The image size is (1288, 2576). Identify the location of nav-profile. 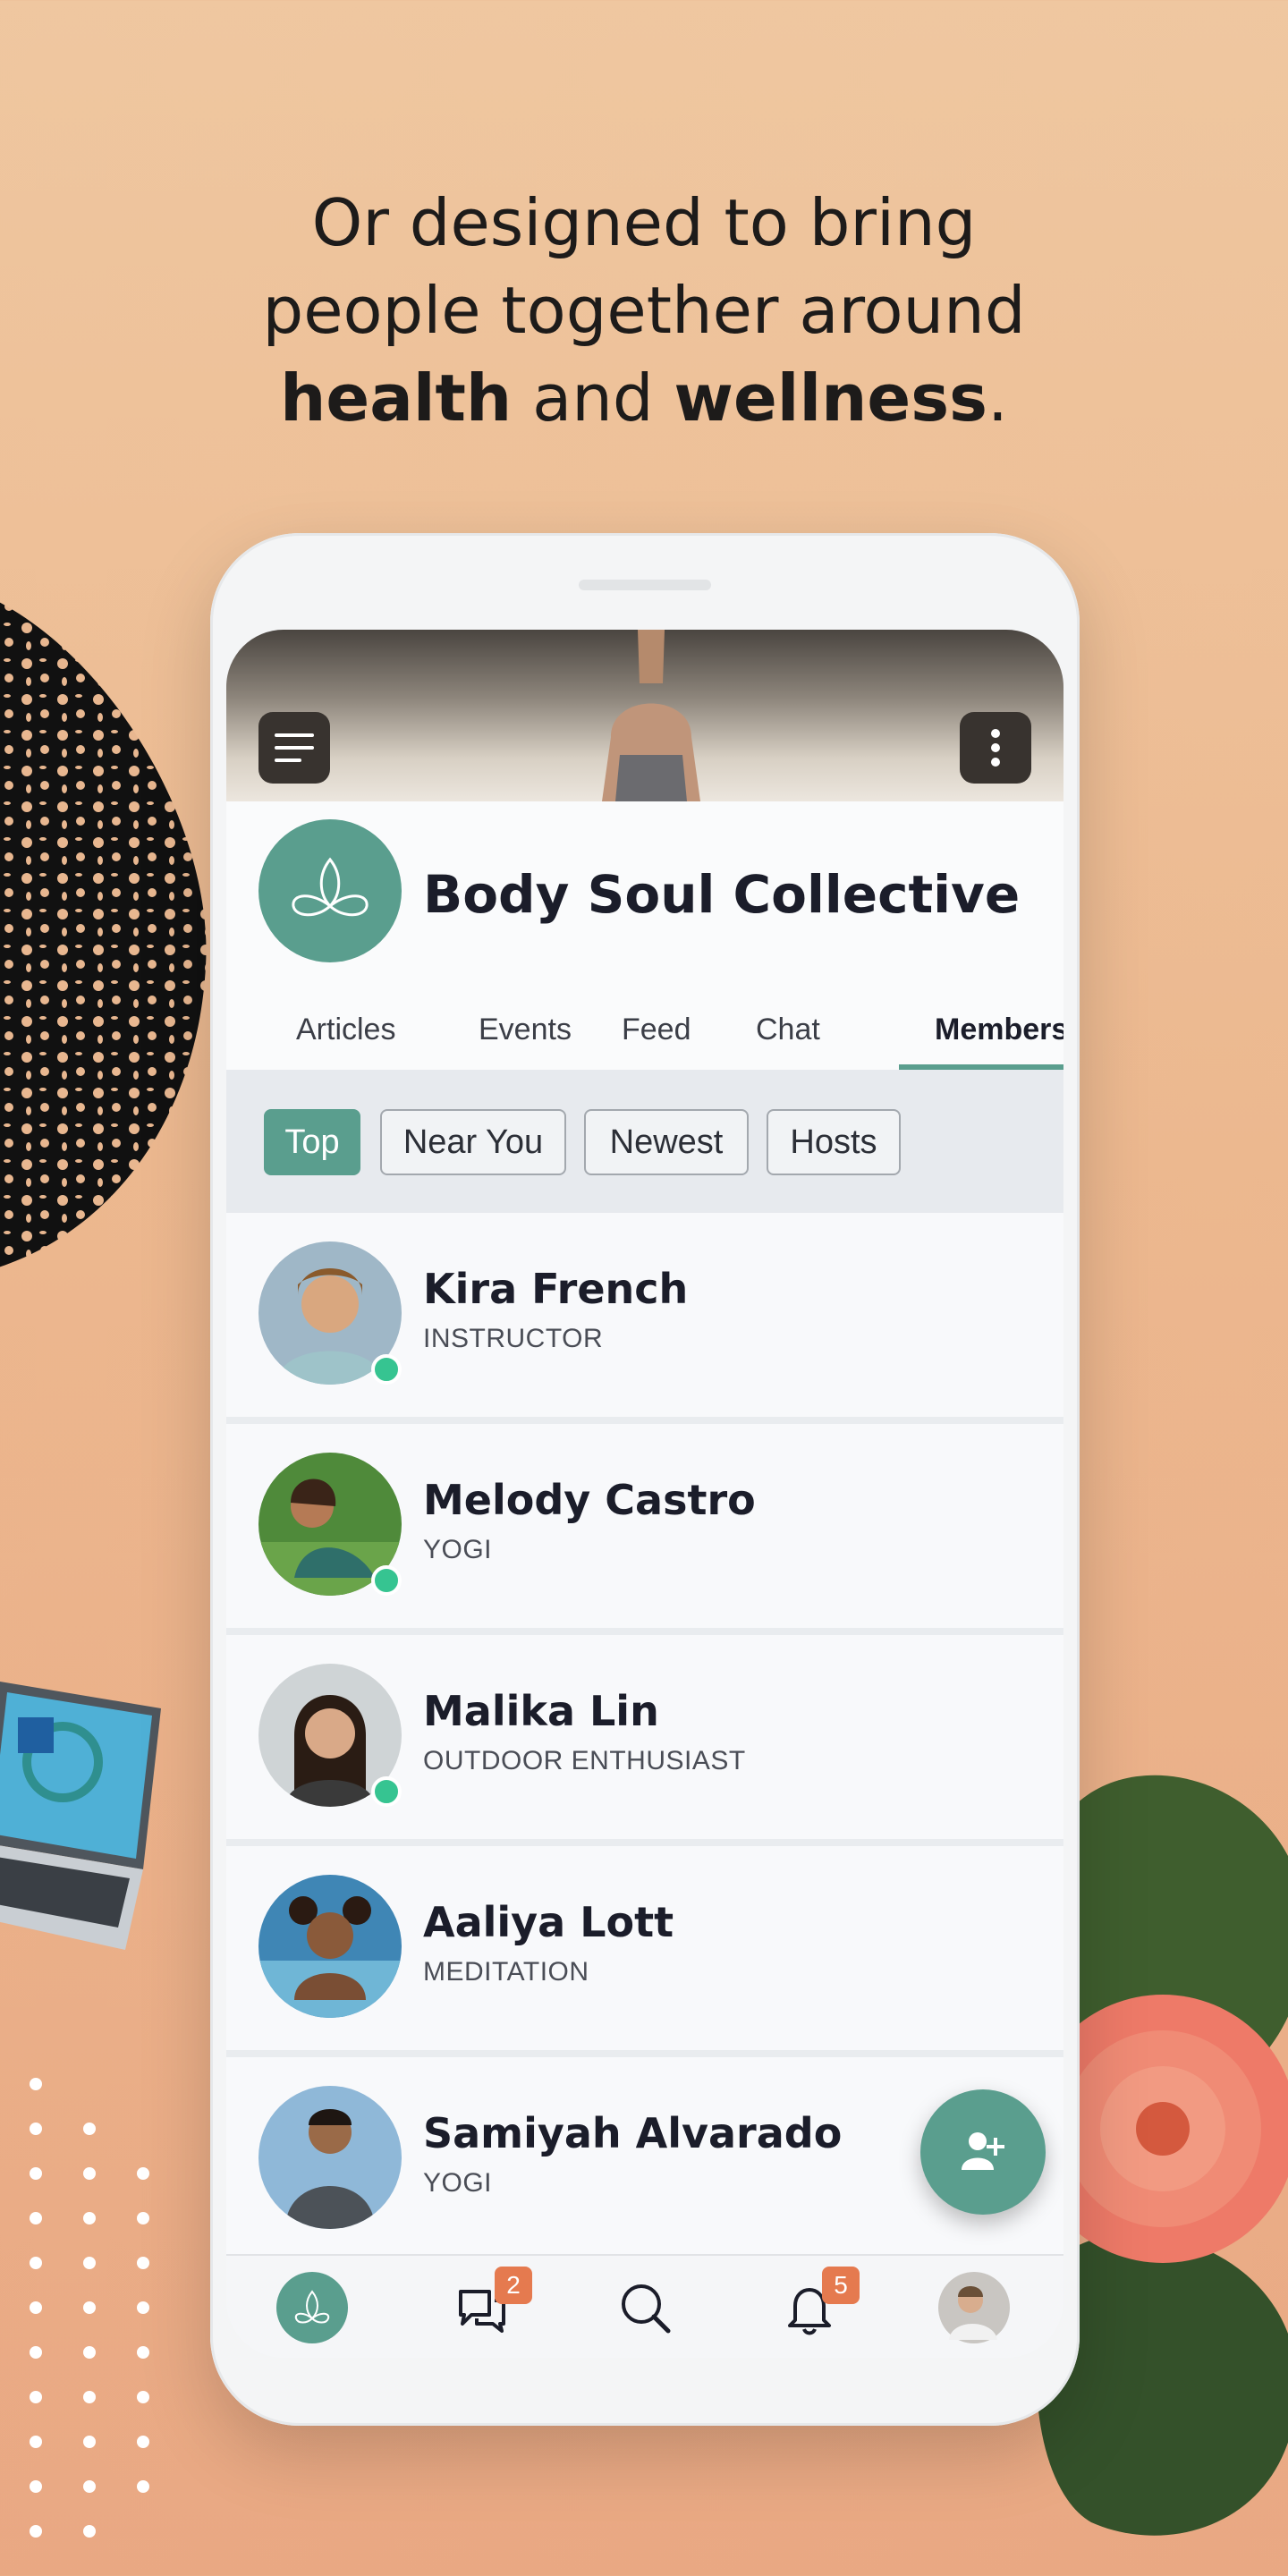
(974, 2307).